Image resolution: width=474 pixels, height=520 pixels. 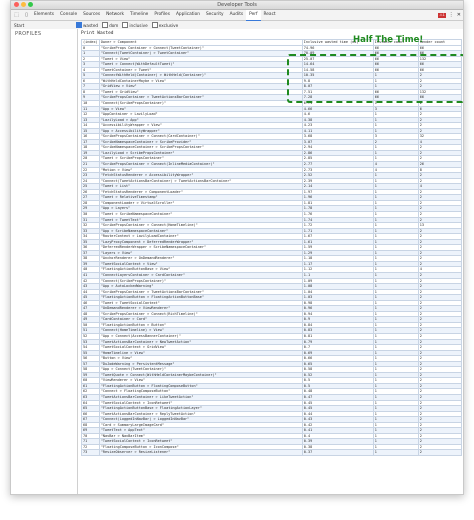 What do you see at coordinates (16, 15) in the screenshot?
I see `inspect-element-icon: ⬚` at bounding box center [16, 15].